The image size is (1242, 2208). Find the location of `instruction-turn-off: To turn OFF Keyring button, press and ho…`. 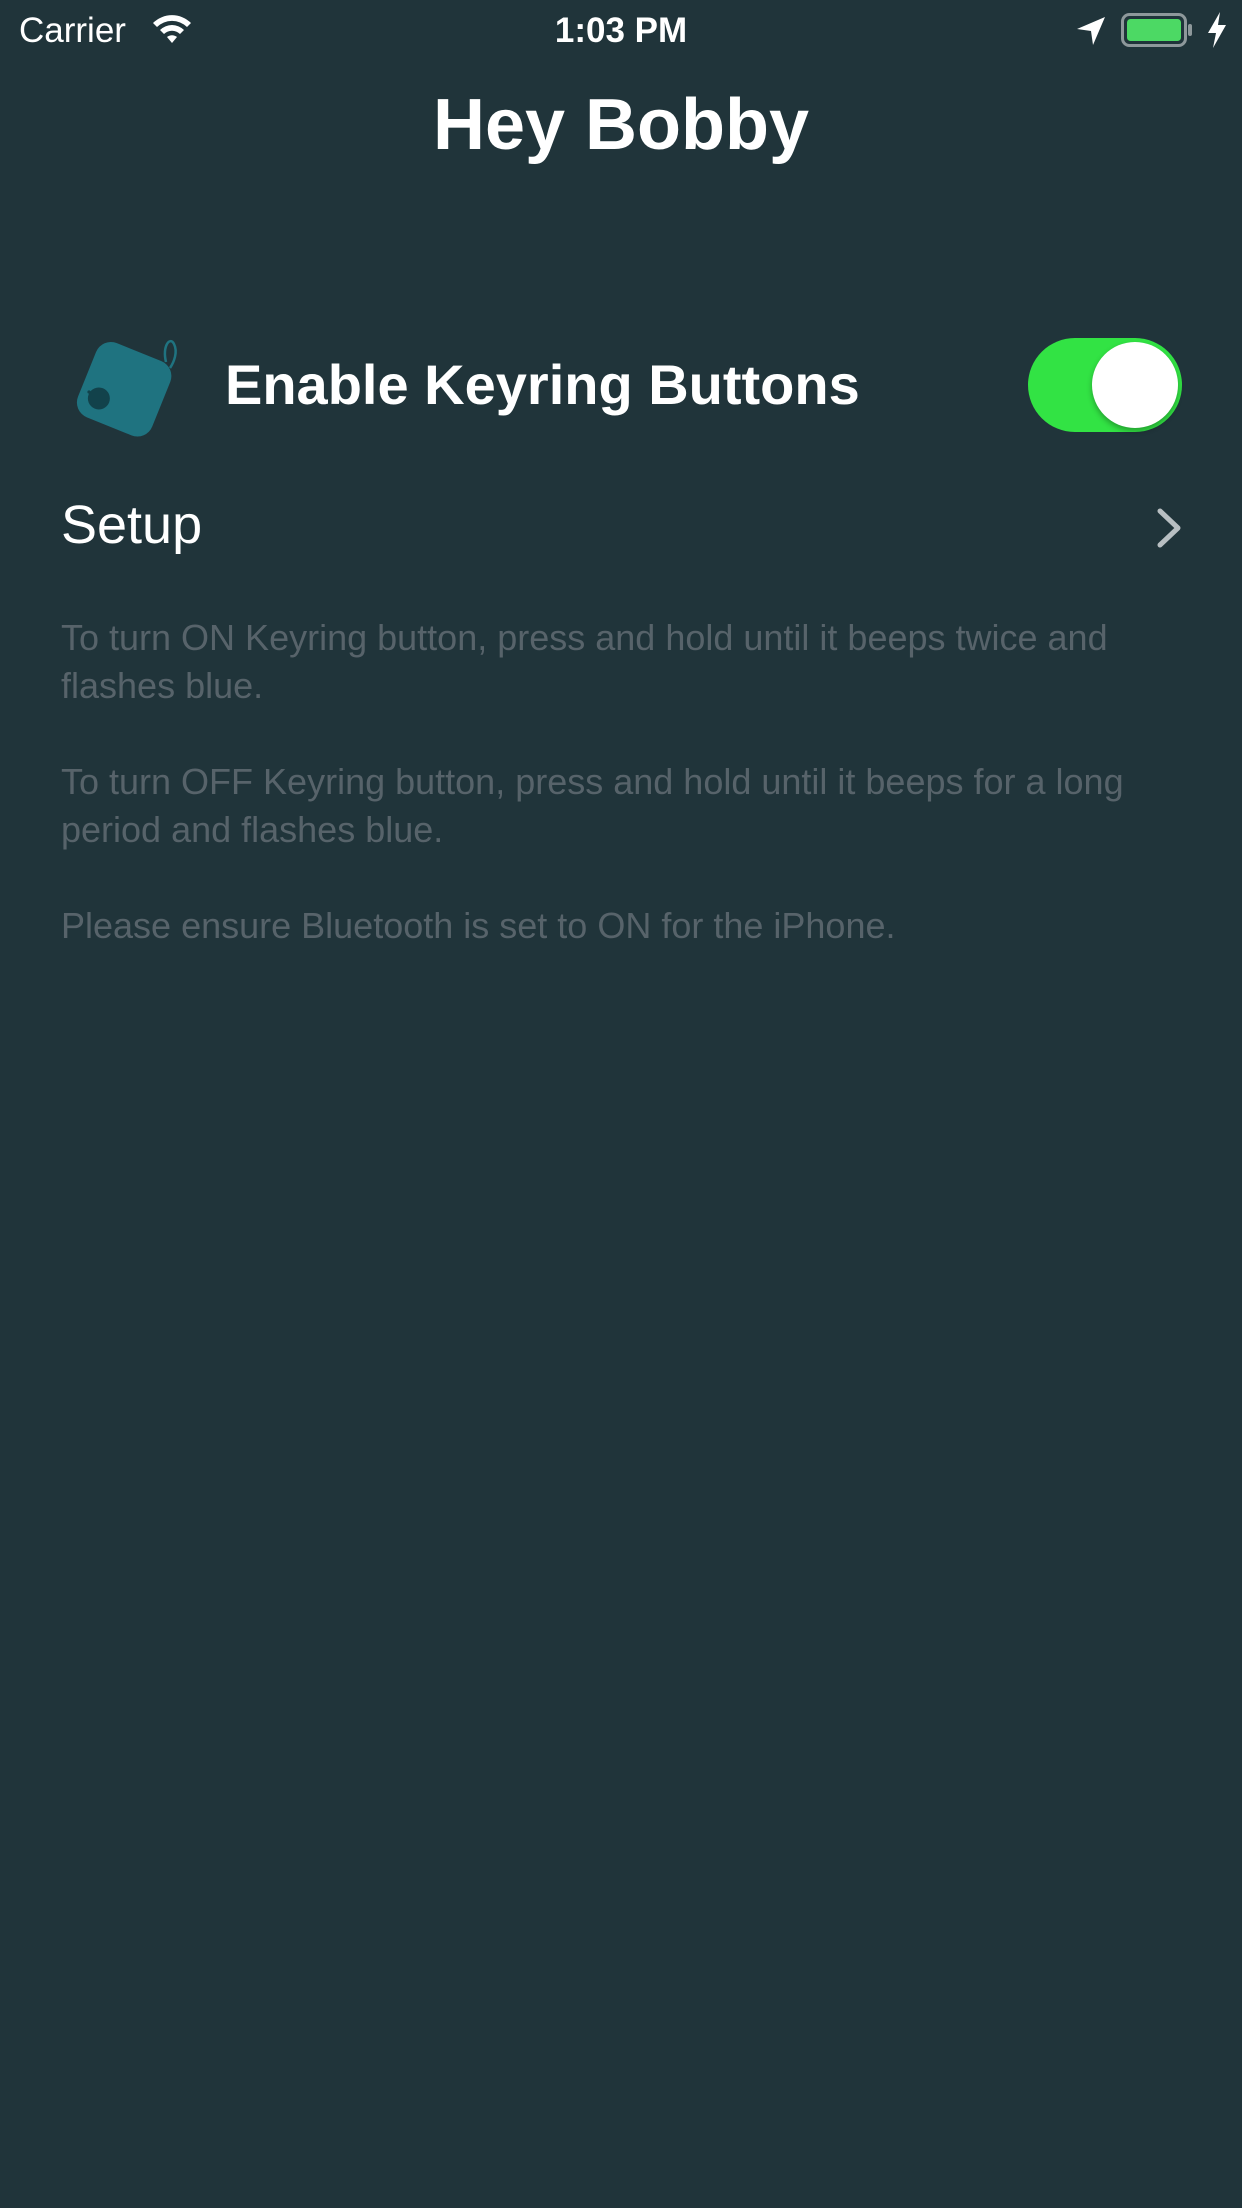

instruction-turn-off: To turn OFF Keyring button, press and ho… is located at coordinates (592, 805).